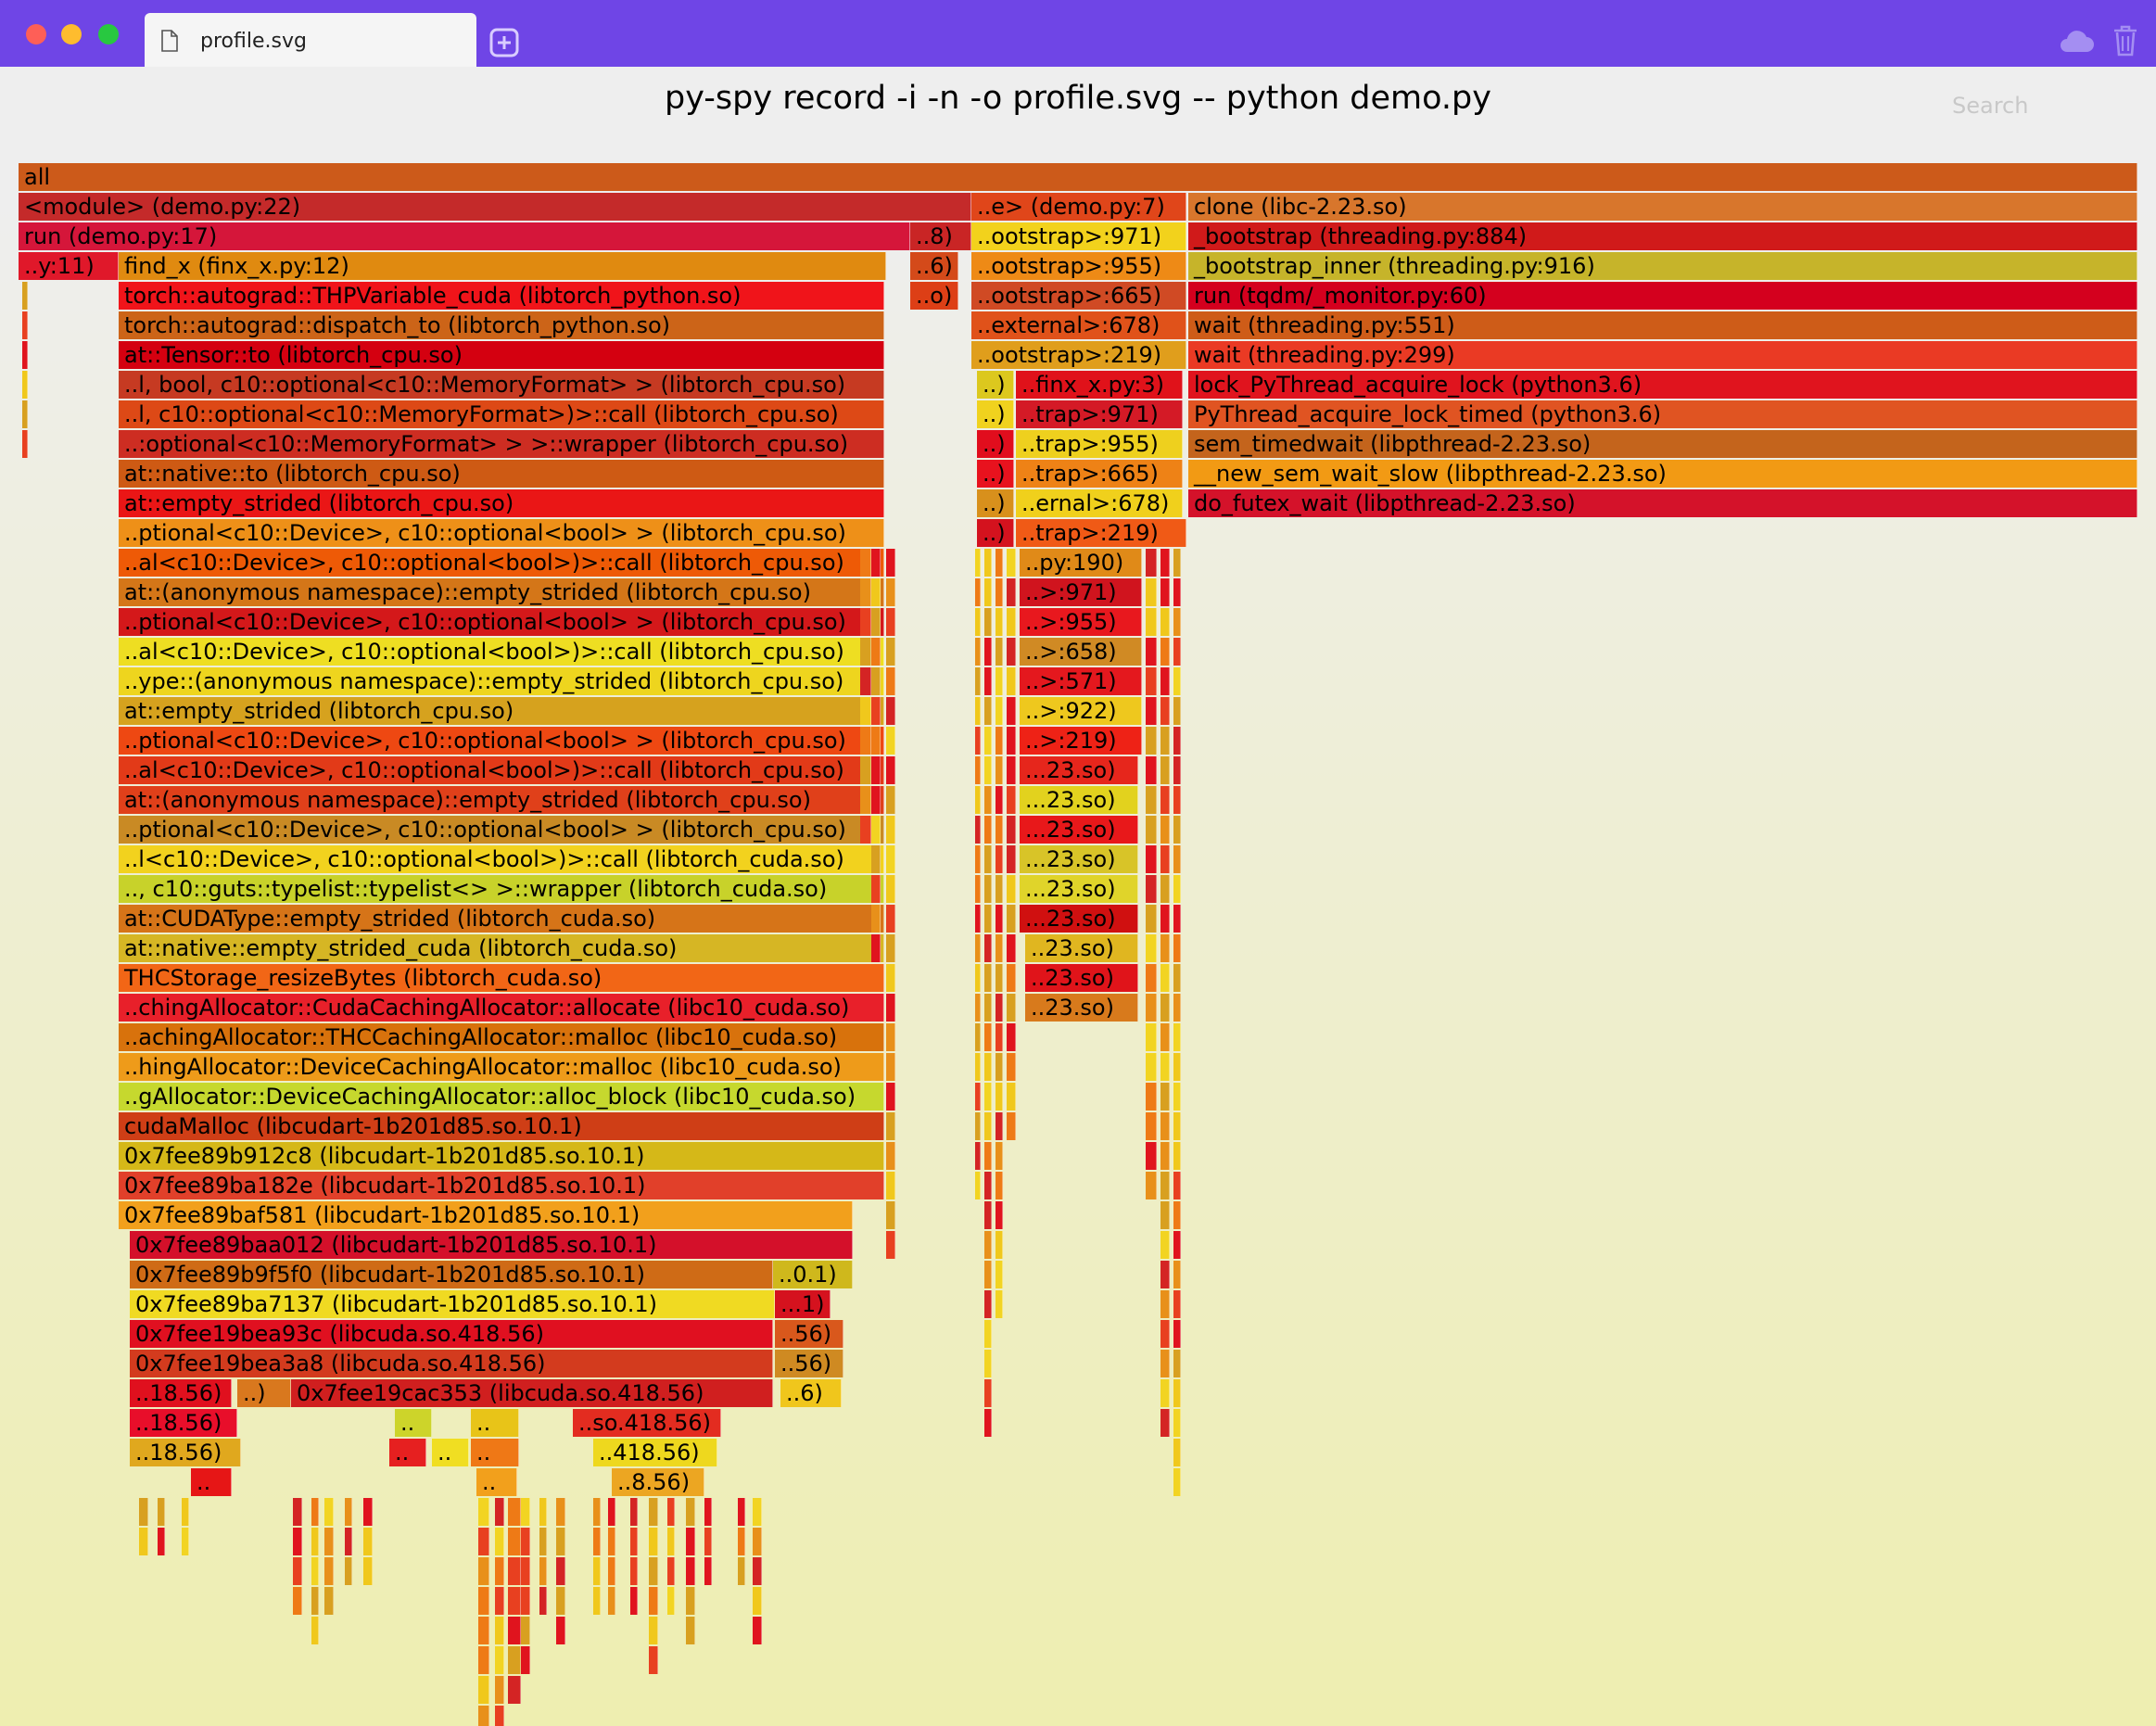 This screenshot has height=1726, width=2156. I want to click on frame: at::empty_strided (libtorch_cpu.so), so click(502, 711).